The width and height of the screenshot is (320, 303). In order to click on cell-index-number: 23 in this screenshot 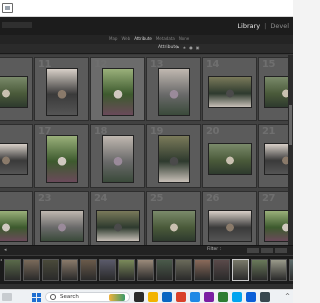, I will do `click(44, 198)`.